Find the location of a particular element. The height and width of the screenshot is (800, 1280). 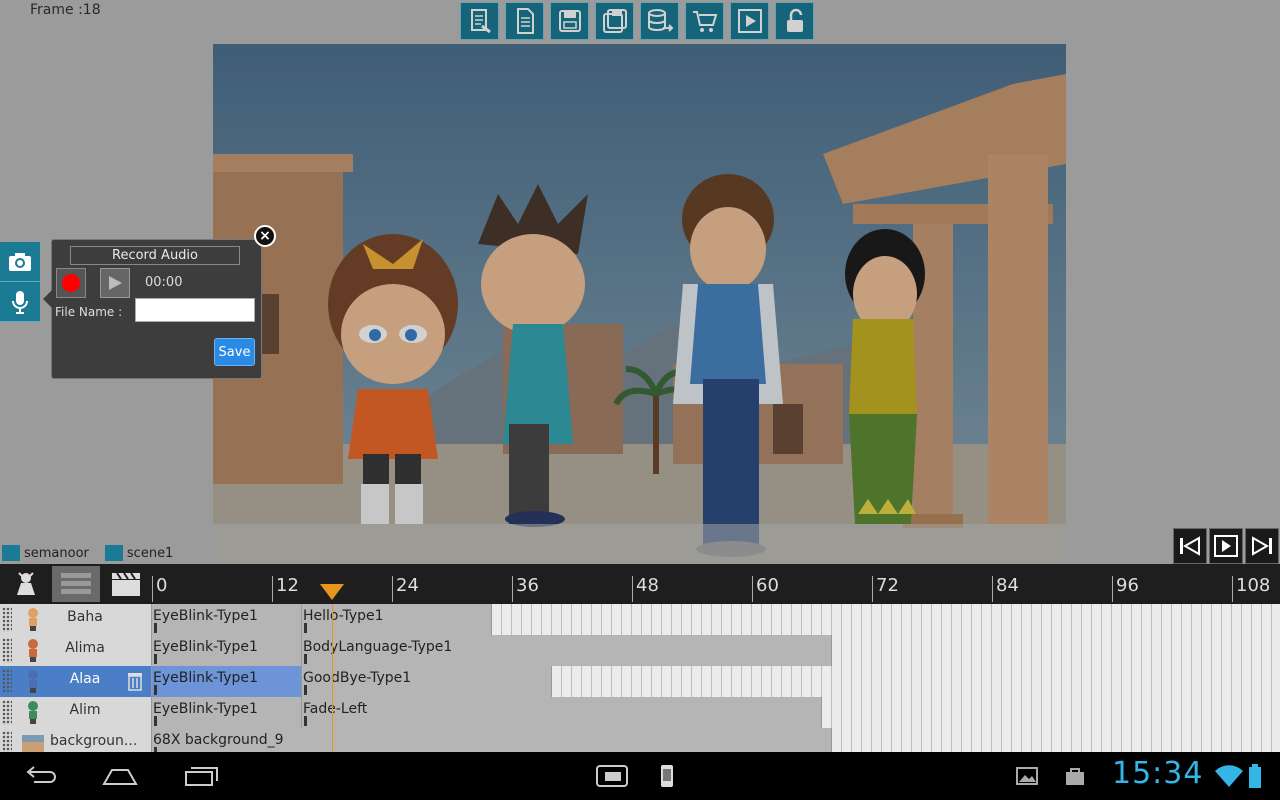

timeline-clip: Hello-Type1 is located at coordinates (397, 619).